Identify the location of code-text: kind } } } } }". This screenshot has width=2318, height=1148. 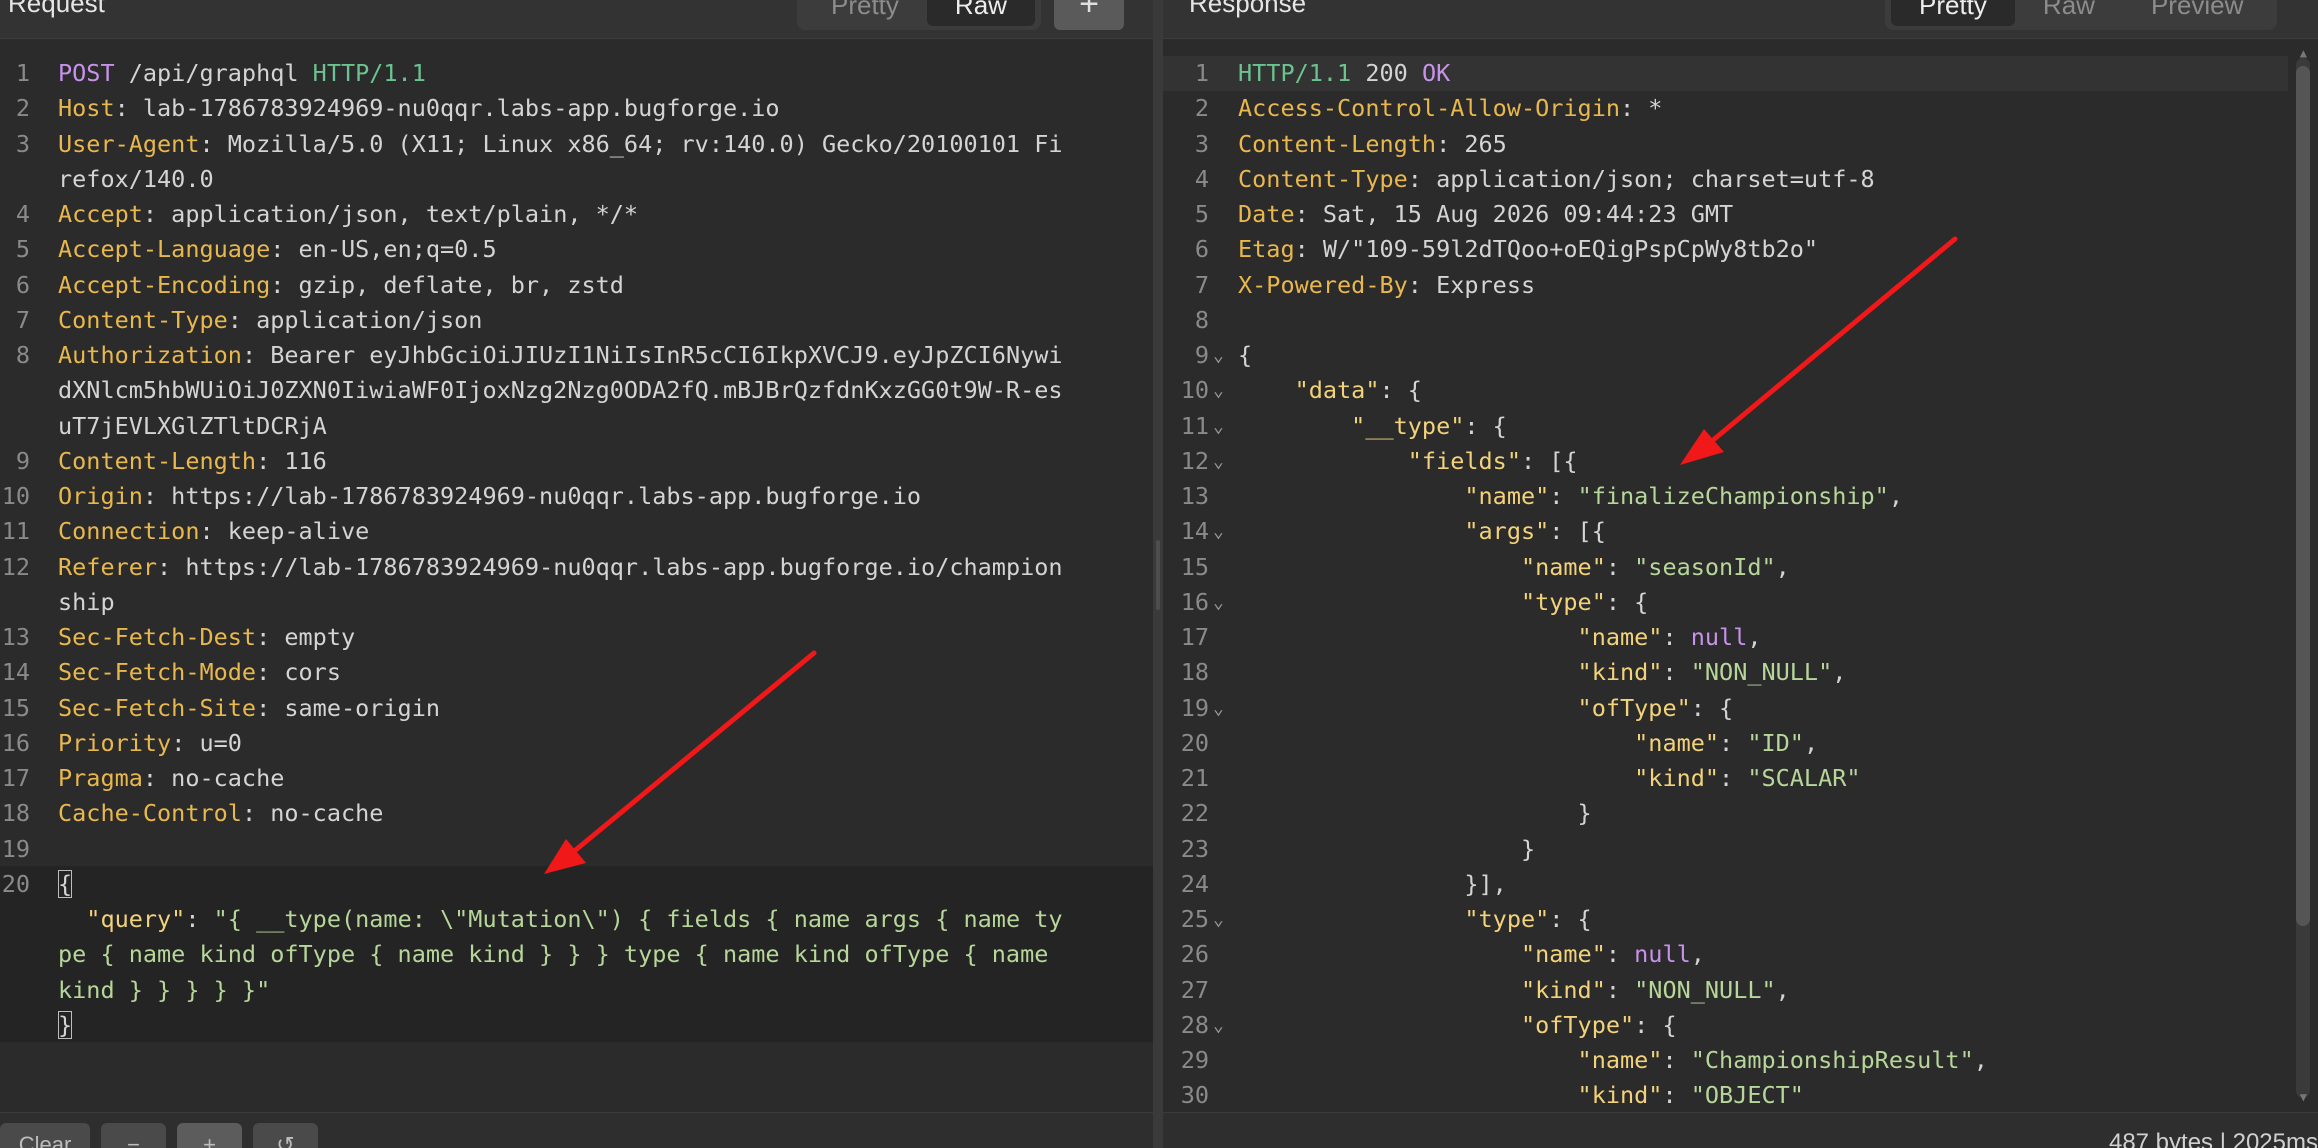
(164, 990).